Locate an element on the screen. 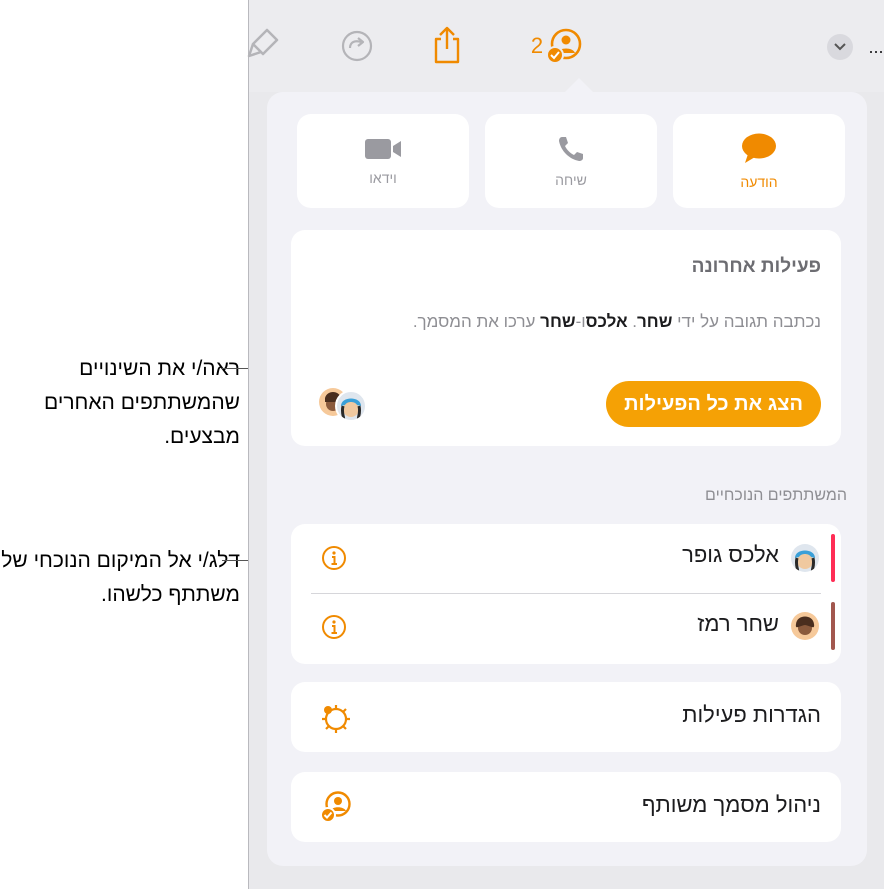 This screenshot has width=884, height=889. activity-title: פעילות אחרונה is located at coordinates (756, 266).